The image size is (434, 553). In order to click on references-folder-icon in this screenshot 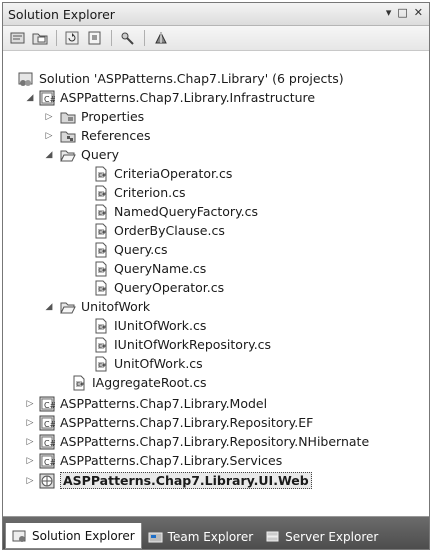, I will do `click(68, 136)`.